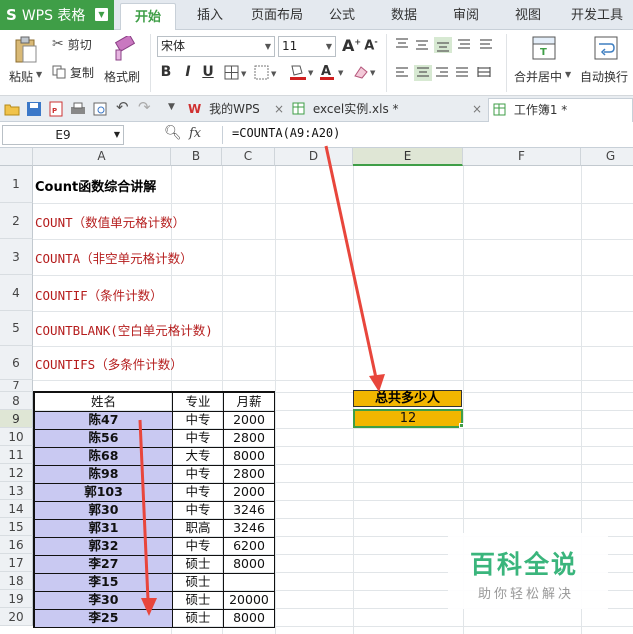 The image size is (633, 634). I want to click on note-countifs: COUNTIFS（多条件计数）, so click(109, 363).